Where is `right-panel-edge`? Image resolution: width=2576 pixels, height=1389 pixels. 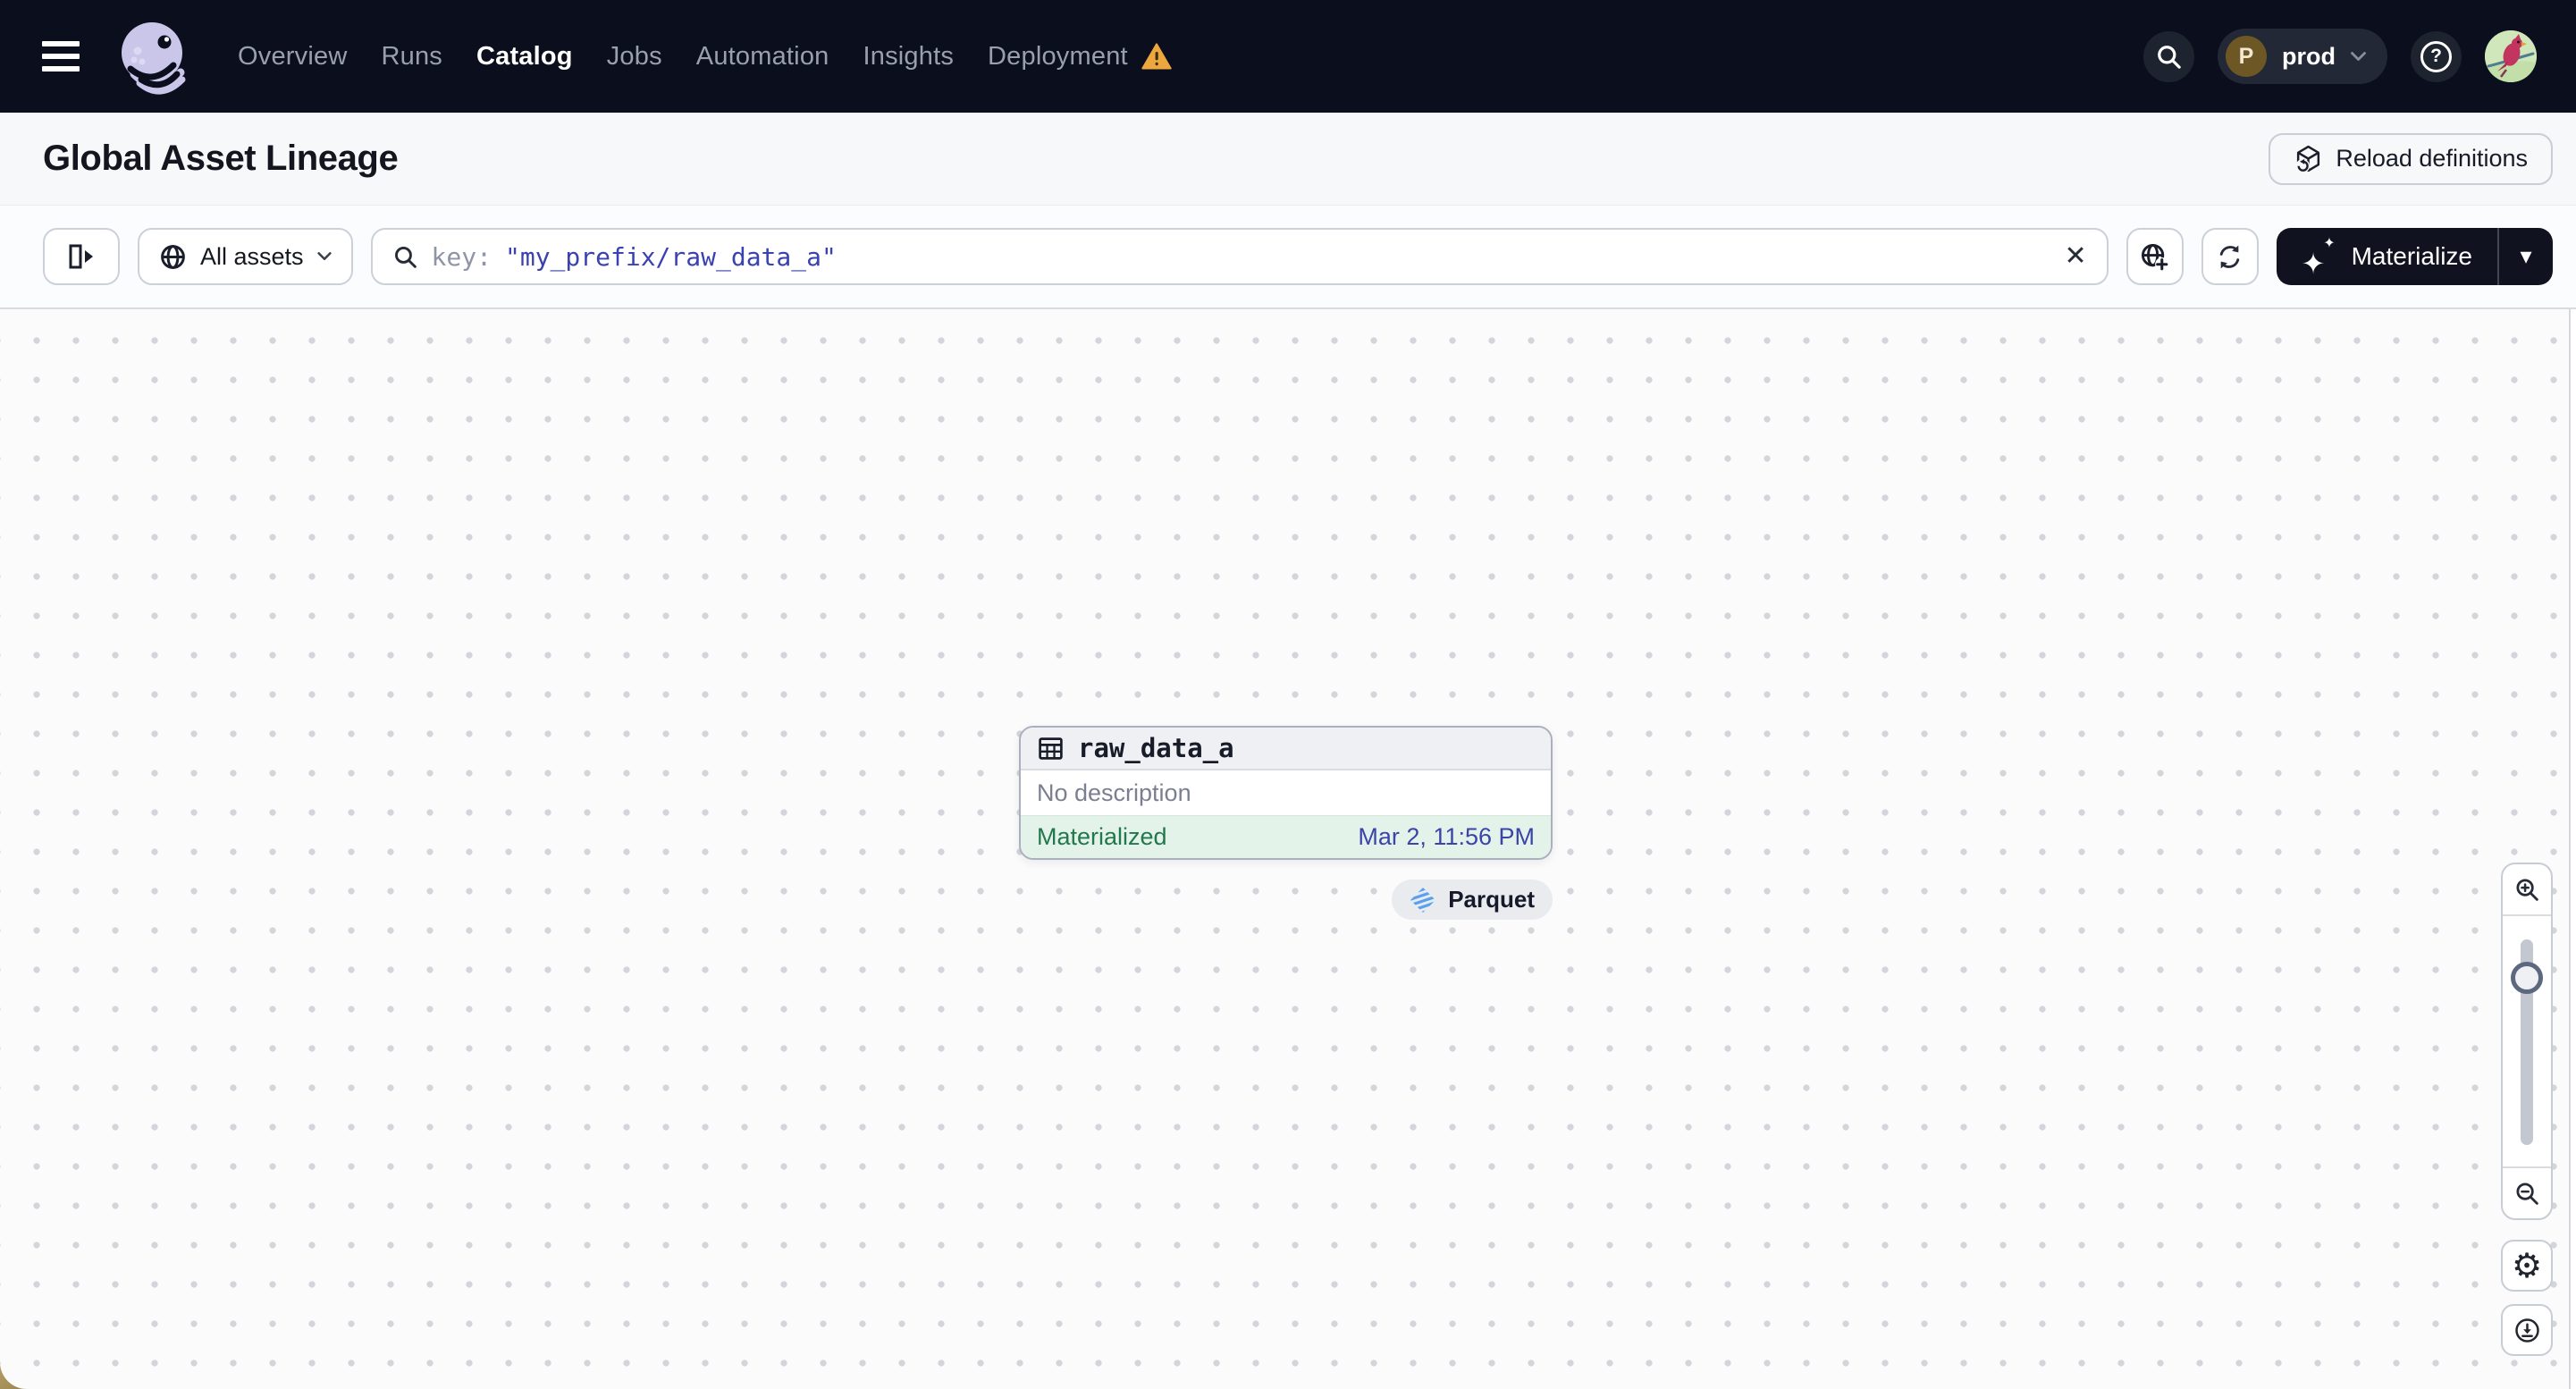 right-panel-edge is located at coordinates (2573, 849).